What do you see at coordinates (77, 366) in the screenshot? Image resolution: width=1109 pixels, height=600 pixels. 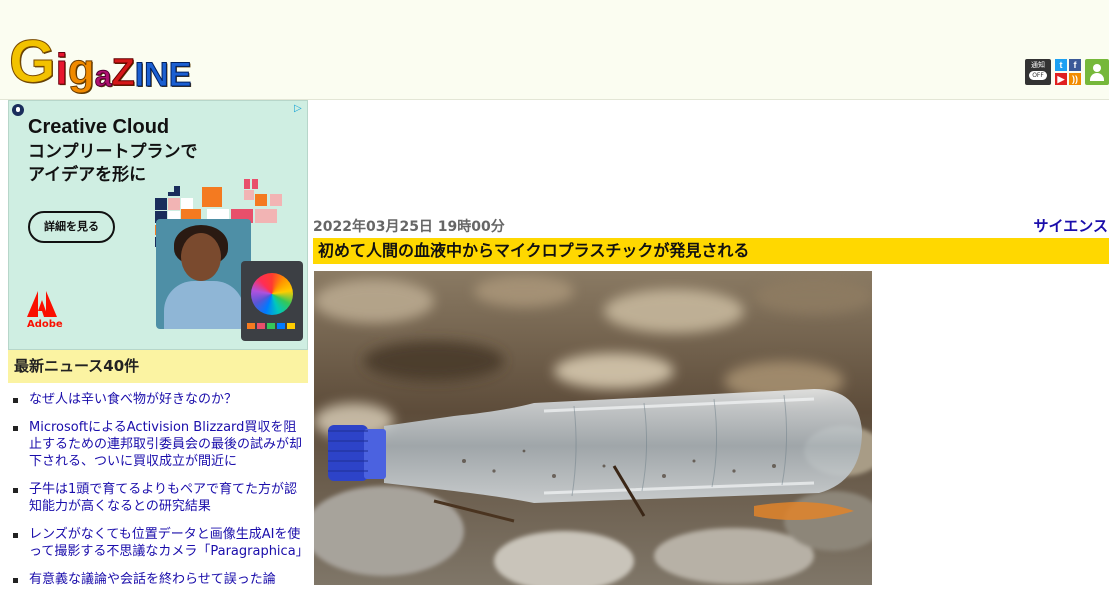 I see `latest-news-heading: 最新ニュース40件` at bounding box center [77, 366].